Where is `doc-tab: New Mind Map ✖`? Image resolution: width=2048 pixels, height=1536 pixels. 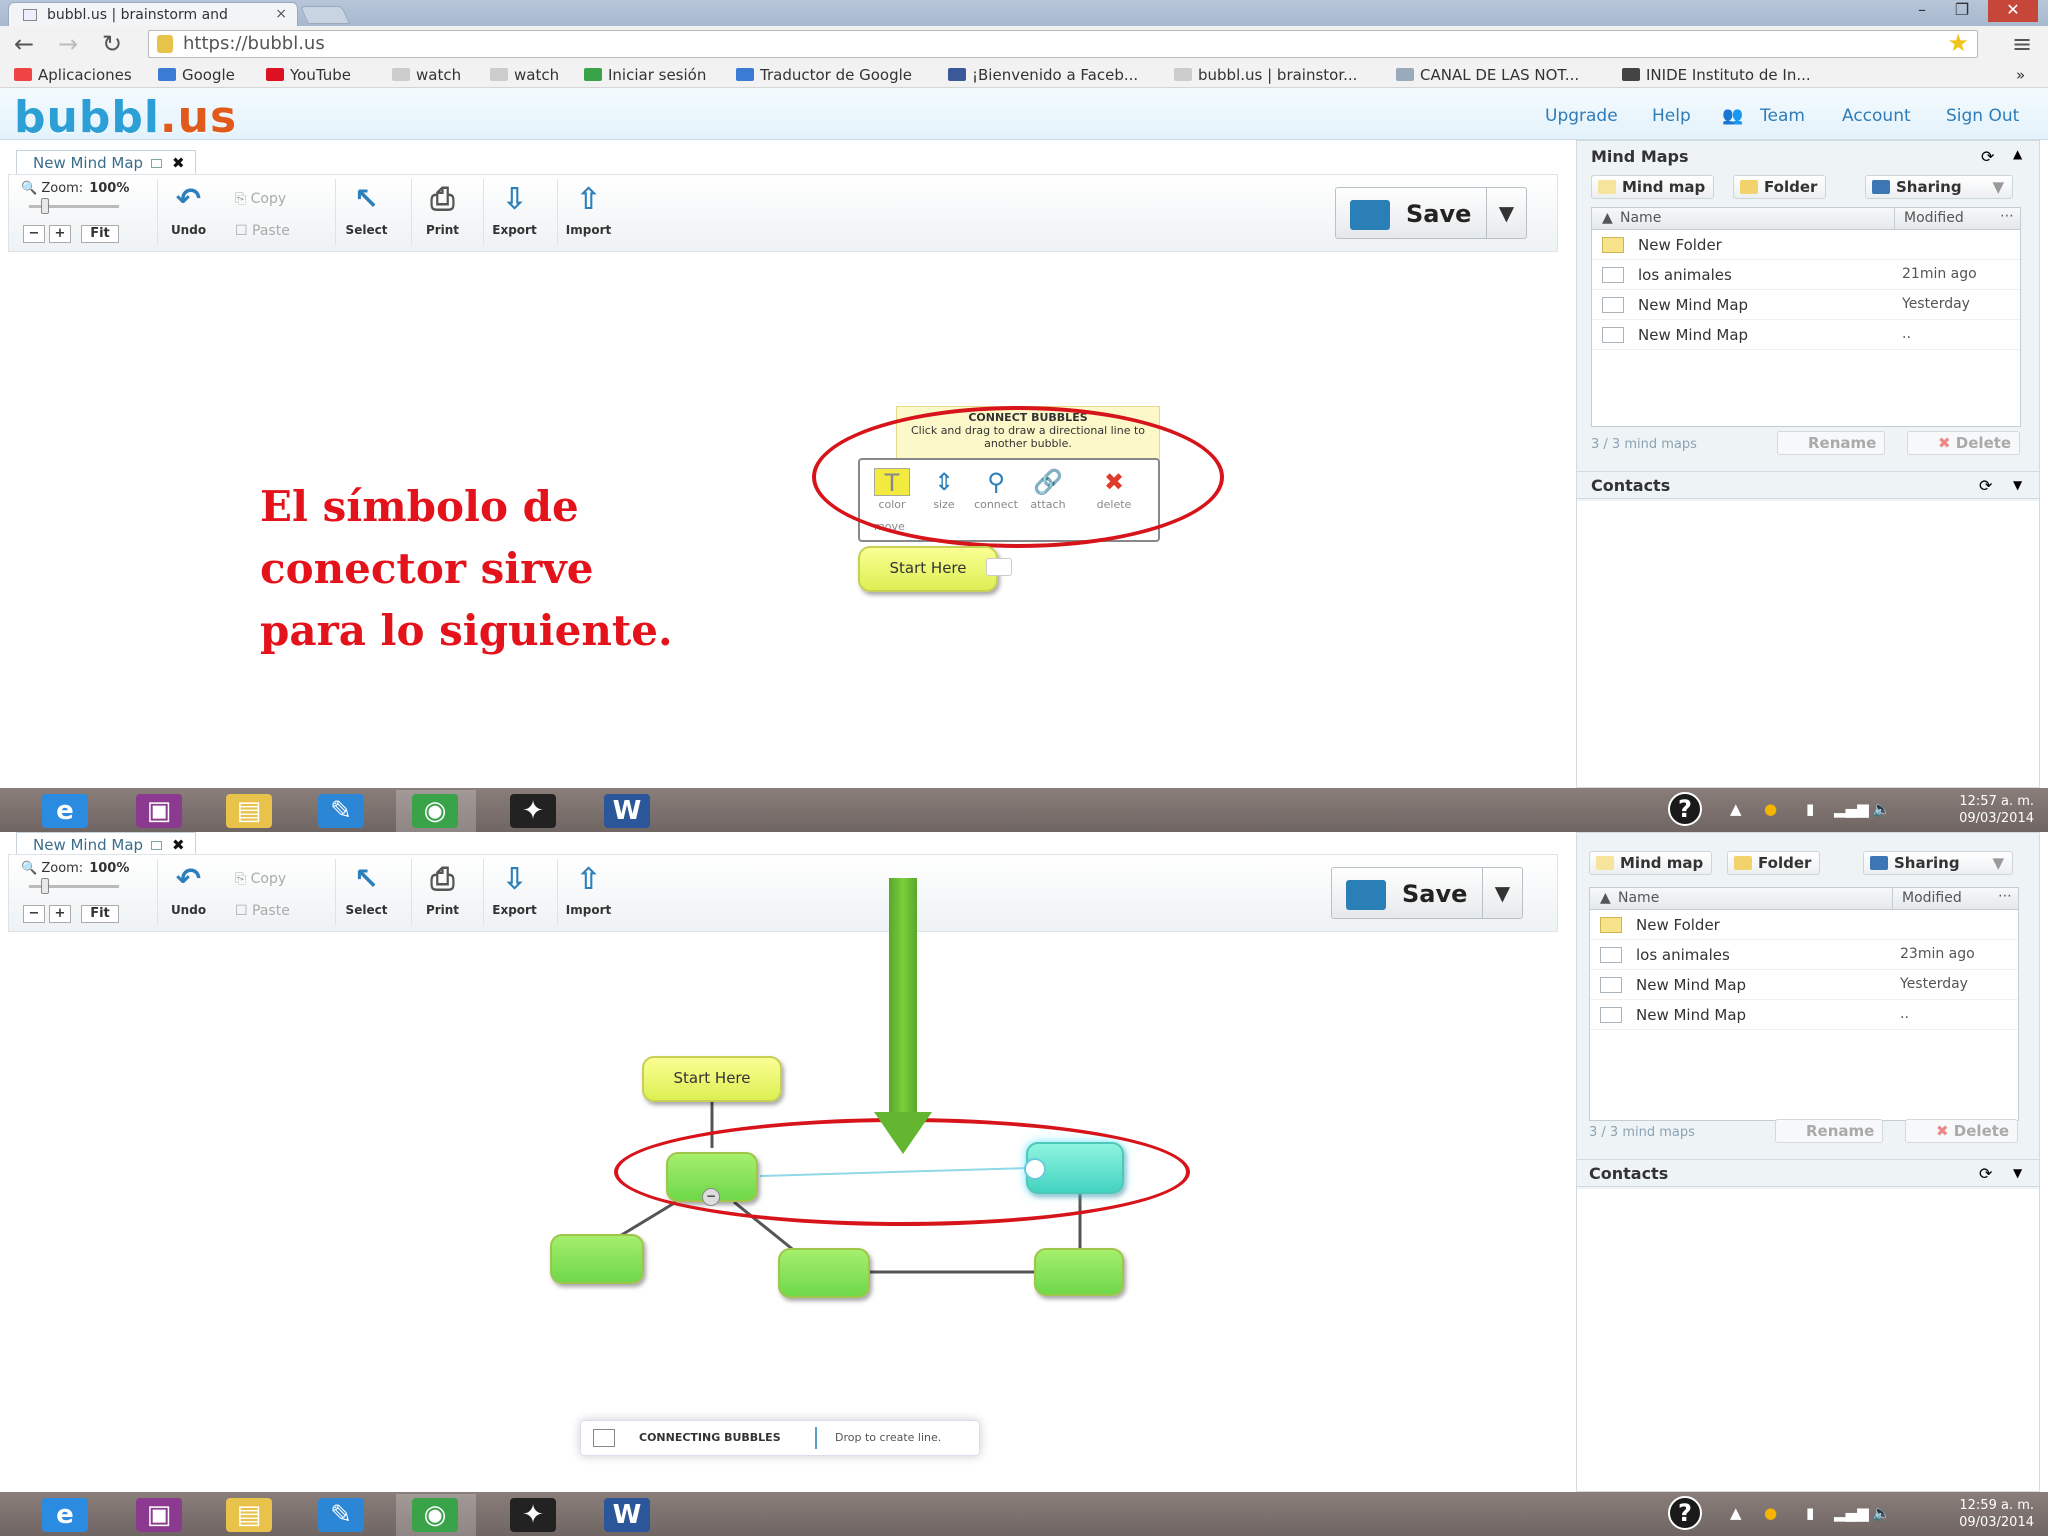
doc-tab: New Mind Map ✖ is located at coordinates (106, 162).